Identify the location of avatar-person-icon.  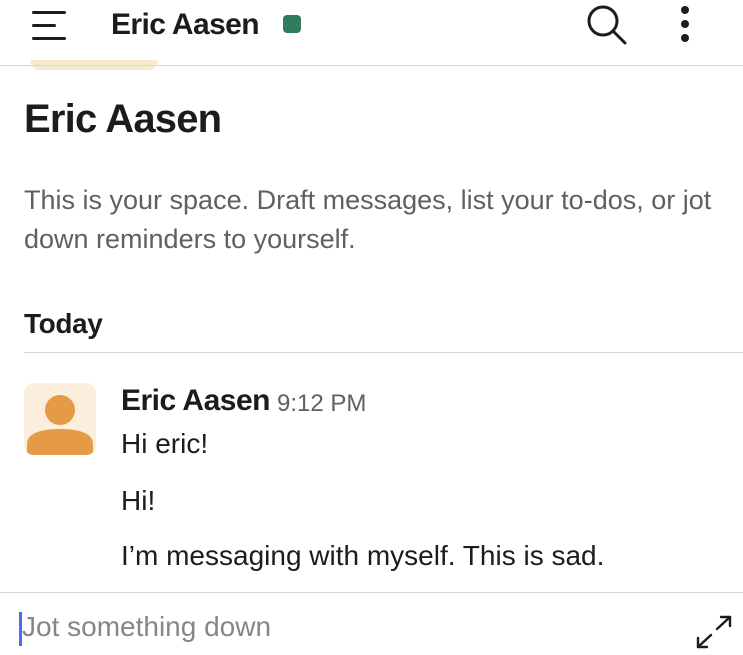
(60, 425).